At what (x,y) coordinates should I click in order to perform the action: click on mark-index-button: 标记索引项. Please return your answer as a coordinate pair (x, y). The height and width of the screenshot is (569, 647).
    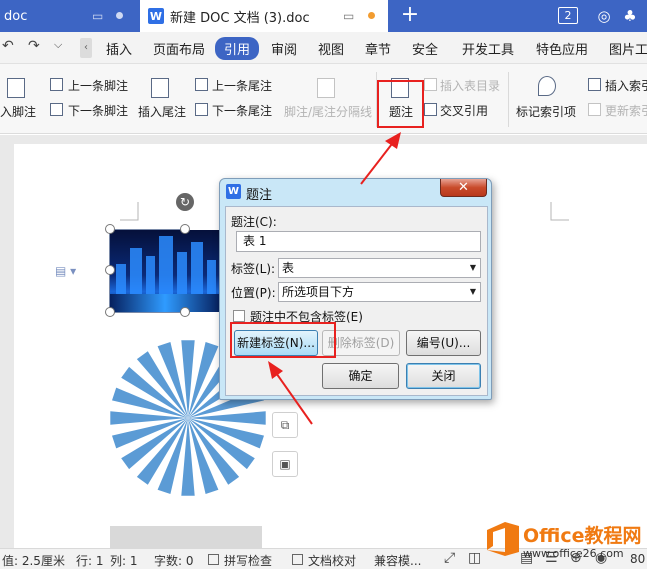
    Looking at the image, I should click on (546, 111).